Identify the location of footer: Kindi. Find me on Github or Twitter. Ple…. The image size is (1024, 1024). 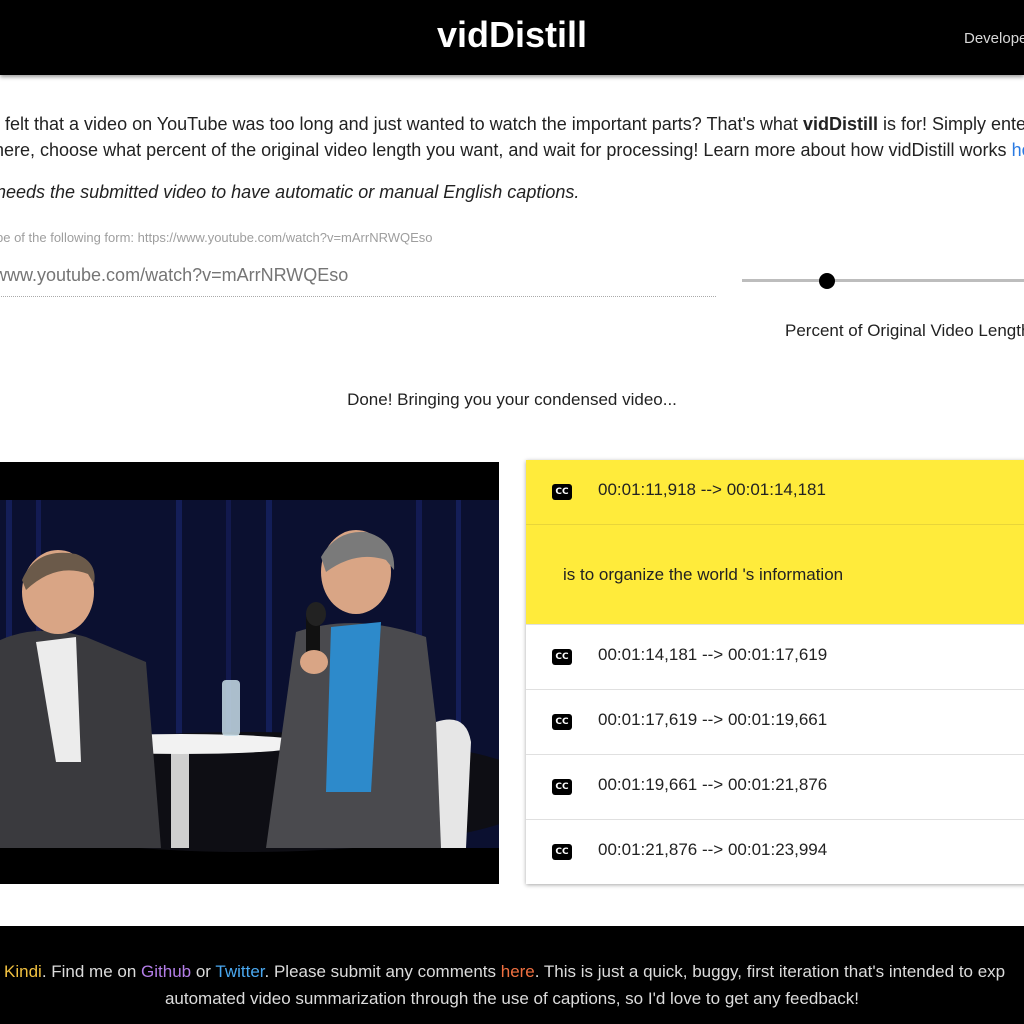
(512, 975).